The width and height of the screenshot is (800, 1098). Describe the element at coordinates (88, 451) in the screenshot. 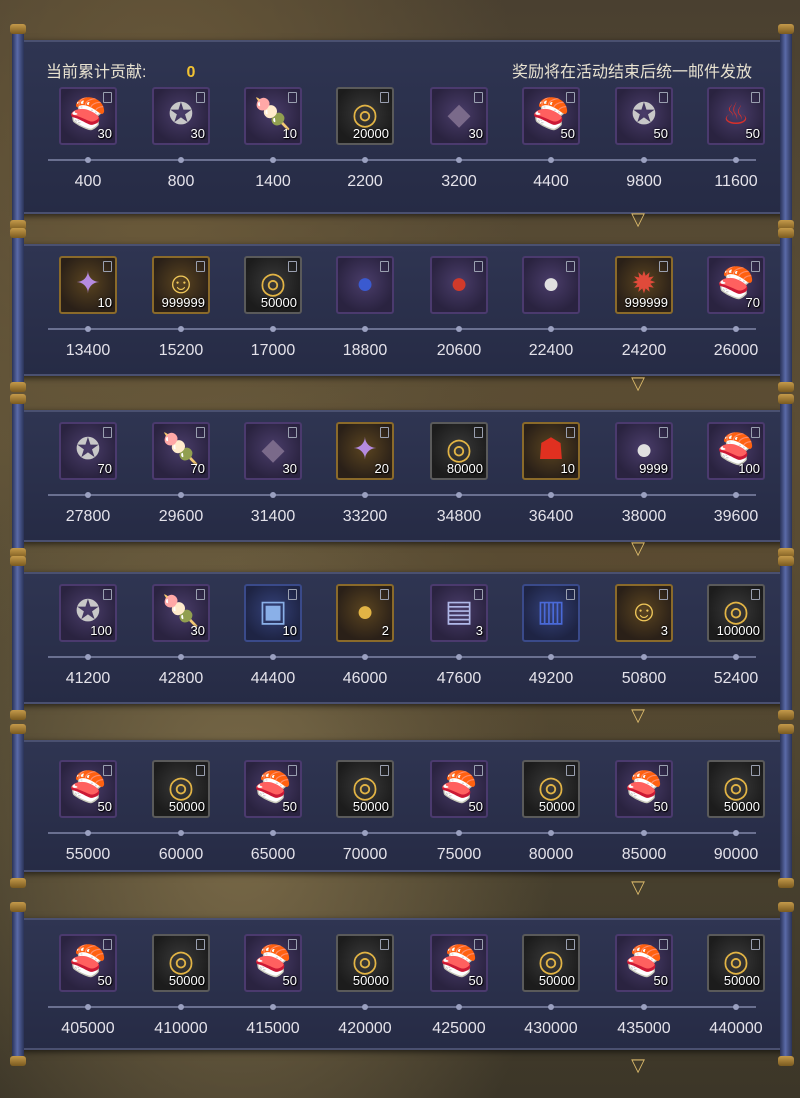

I see `reward-item: ✪ 70` at that location.